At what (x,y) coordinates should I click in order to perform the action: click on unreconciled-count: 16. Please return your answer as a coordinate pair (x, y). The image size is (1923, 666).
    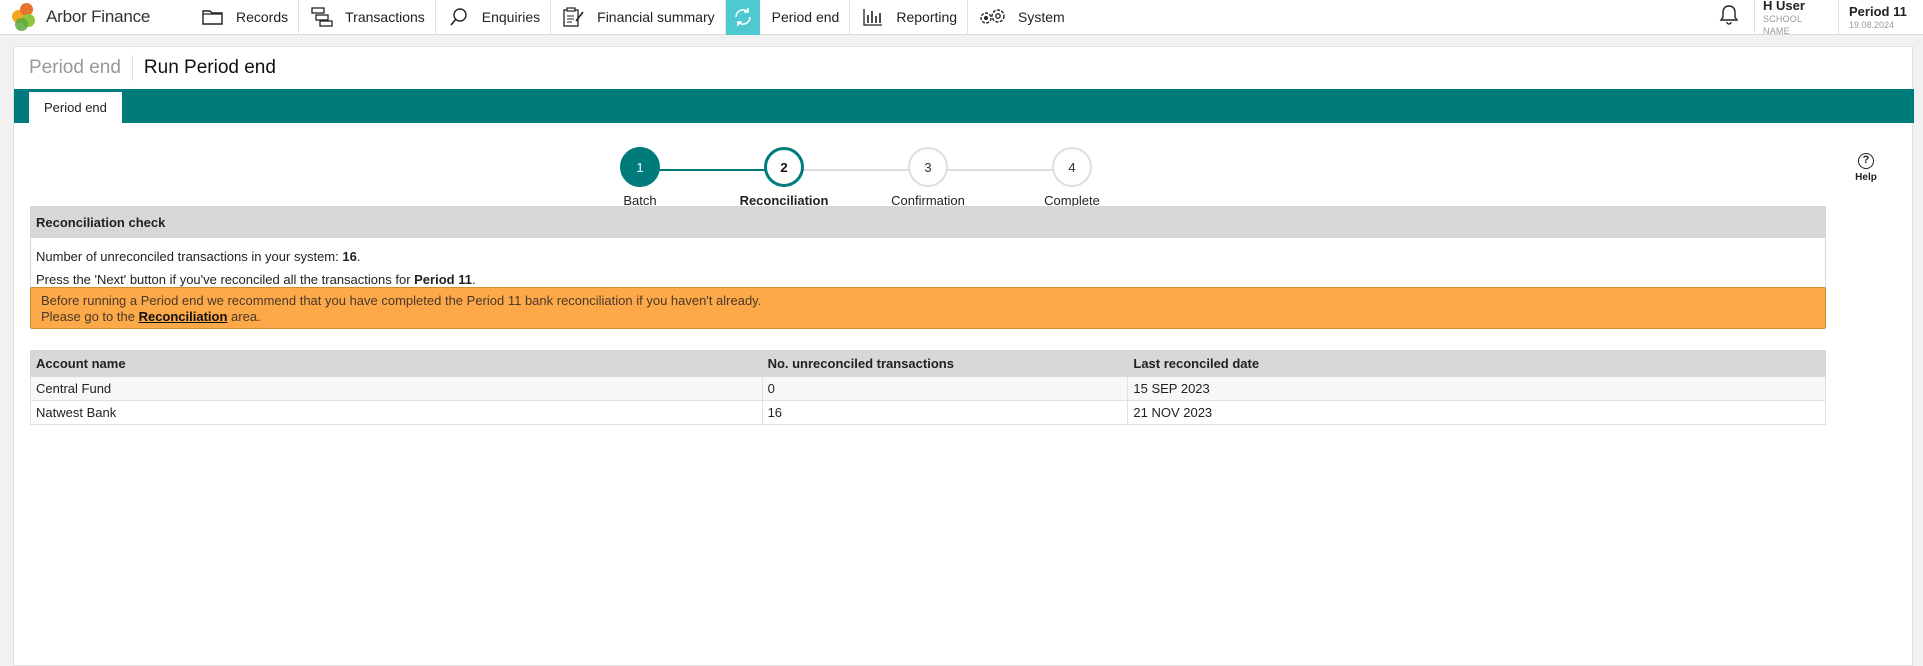
    Looking at the image, I should click on (349, 256).